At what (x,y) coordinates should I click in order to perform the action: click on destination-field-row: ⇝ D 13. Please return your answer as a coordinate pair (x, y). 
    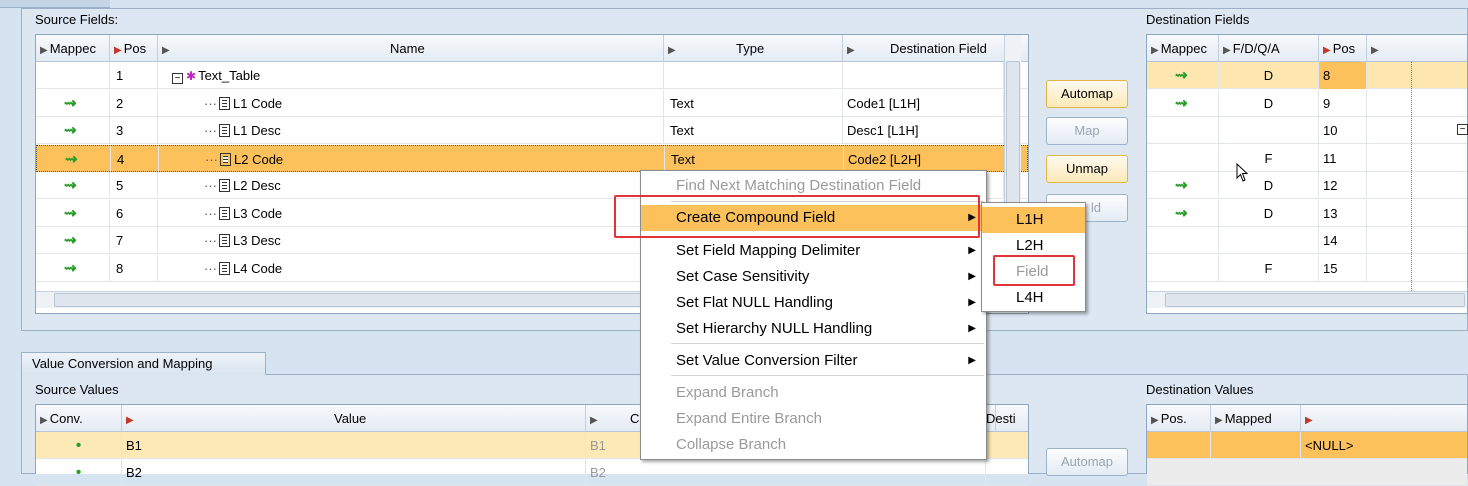
    Looking at the image, I should click on (1307, 213).